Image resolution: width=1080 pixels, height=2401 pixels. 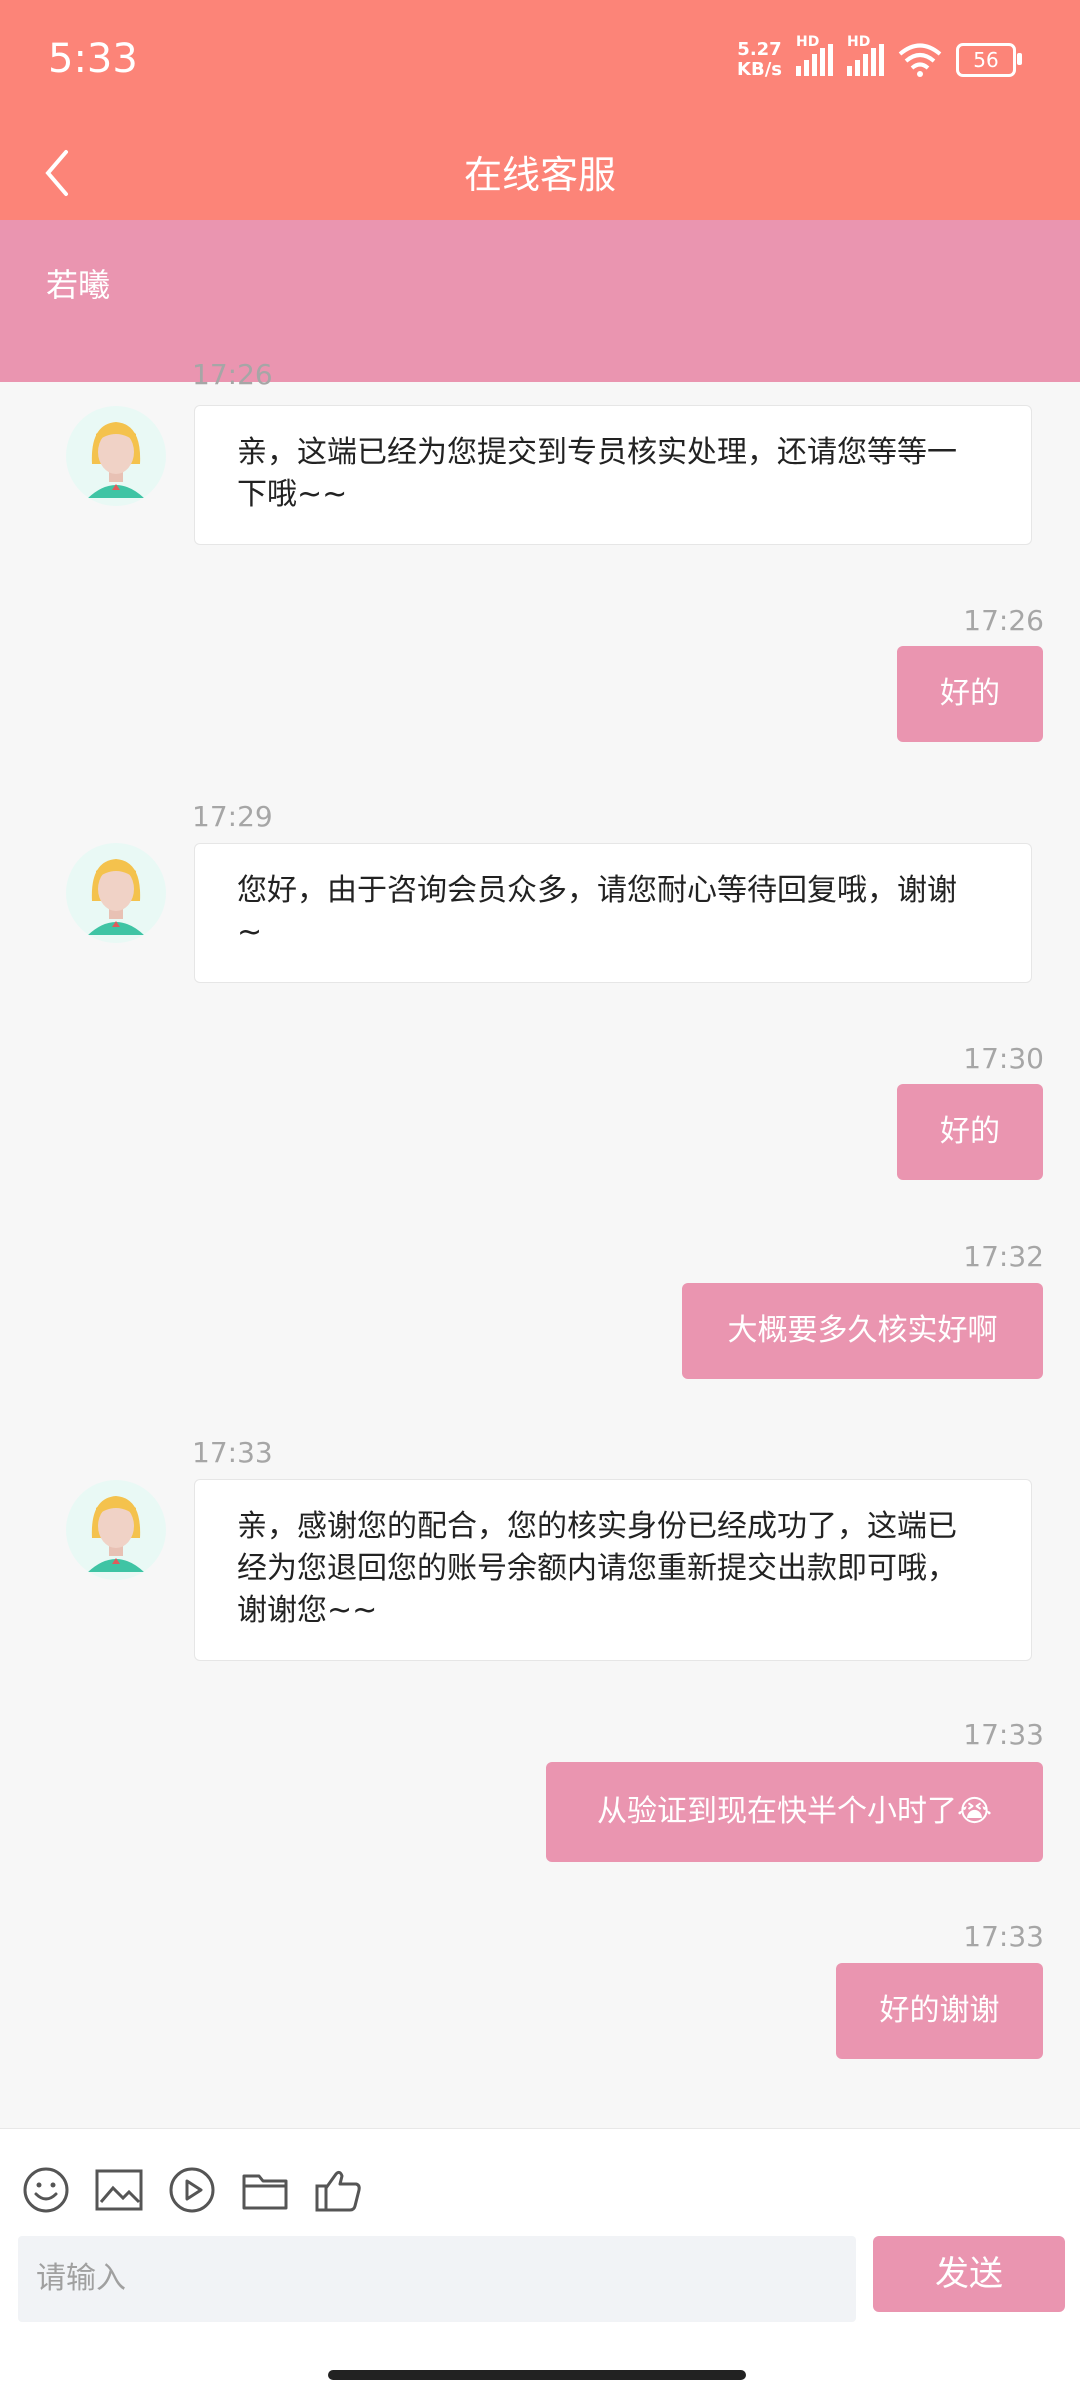 I want to click on wifi-icon, so click(x=920, y=60).